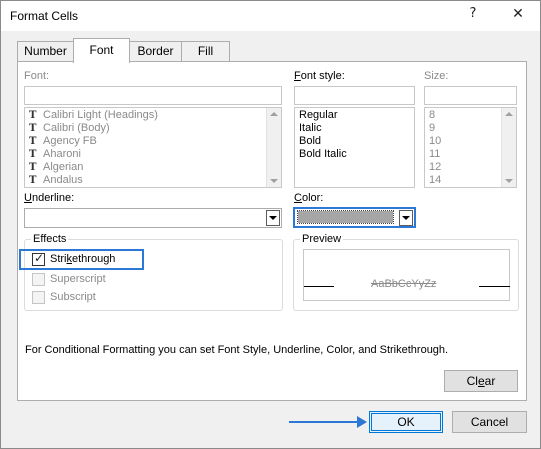 Image resolution: width=541 pixels, height=449 pixels. What do you see at coordinates (153, 115) in the screenshot?
I see `list-item: T Calibri Light (Headings)` at bounding box center [153, 115].